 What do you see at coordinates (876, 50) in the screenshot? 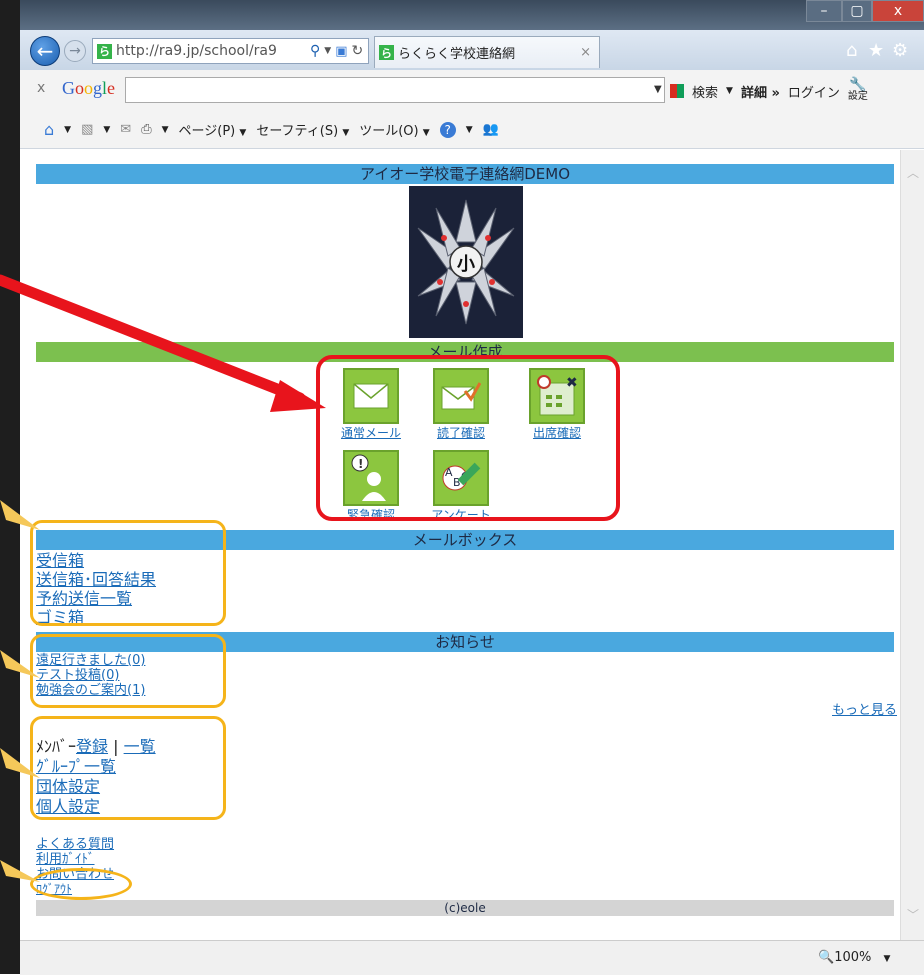
I see `favorites-star-icon: ★` at bounding box center [876, 50].